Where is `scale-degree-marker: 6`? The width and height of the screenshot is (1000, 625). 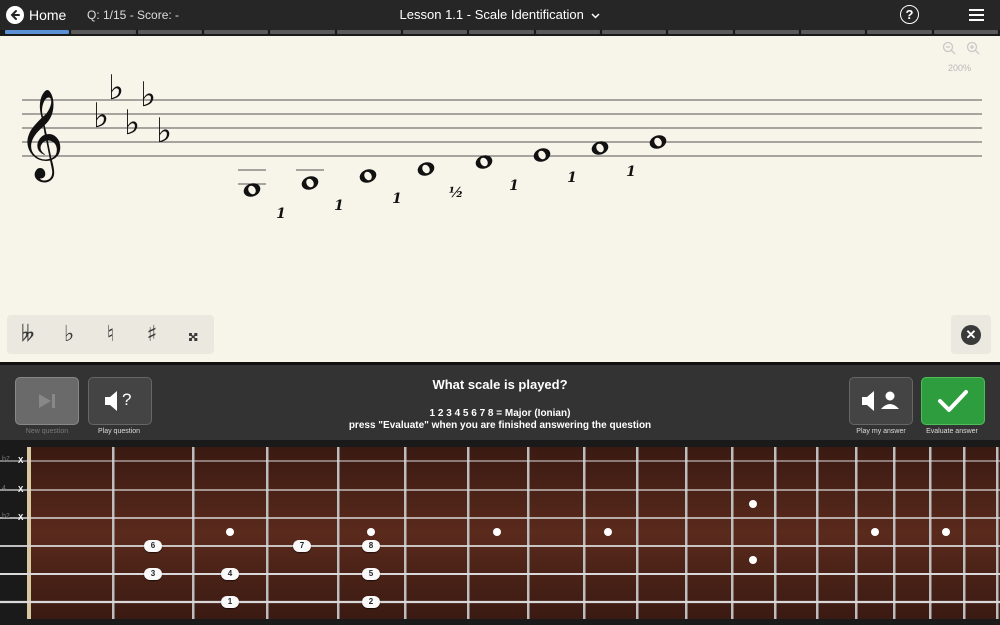
scale-degree-marker: 6 is located at coordinates (153, 546).